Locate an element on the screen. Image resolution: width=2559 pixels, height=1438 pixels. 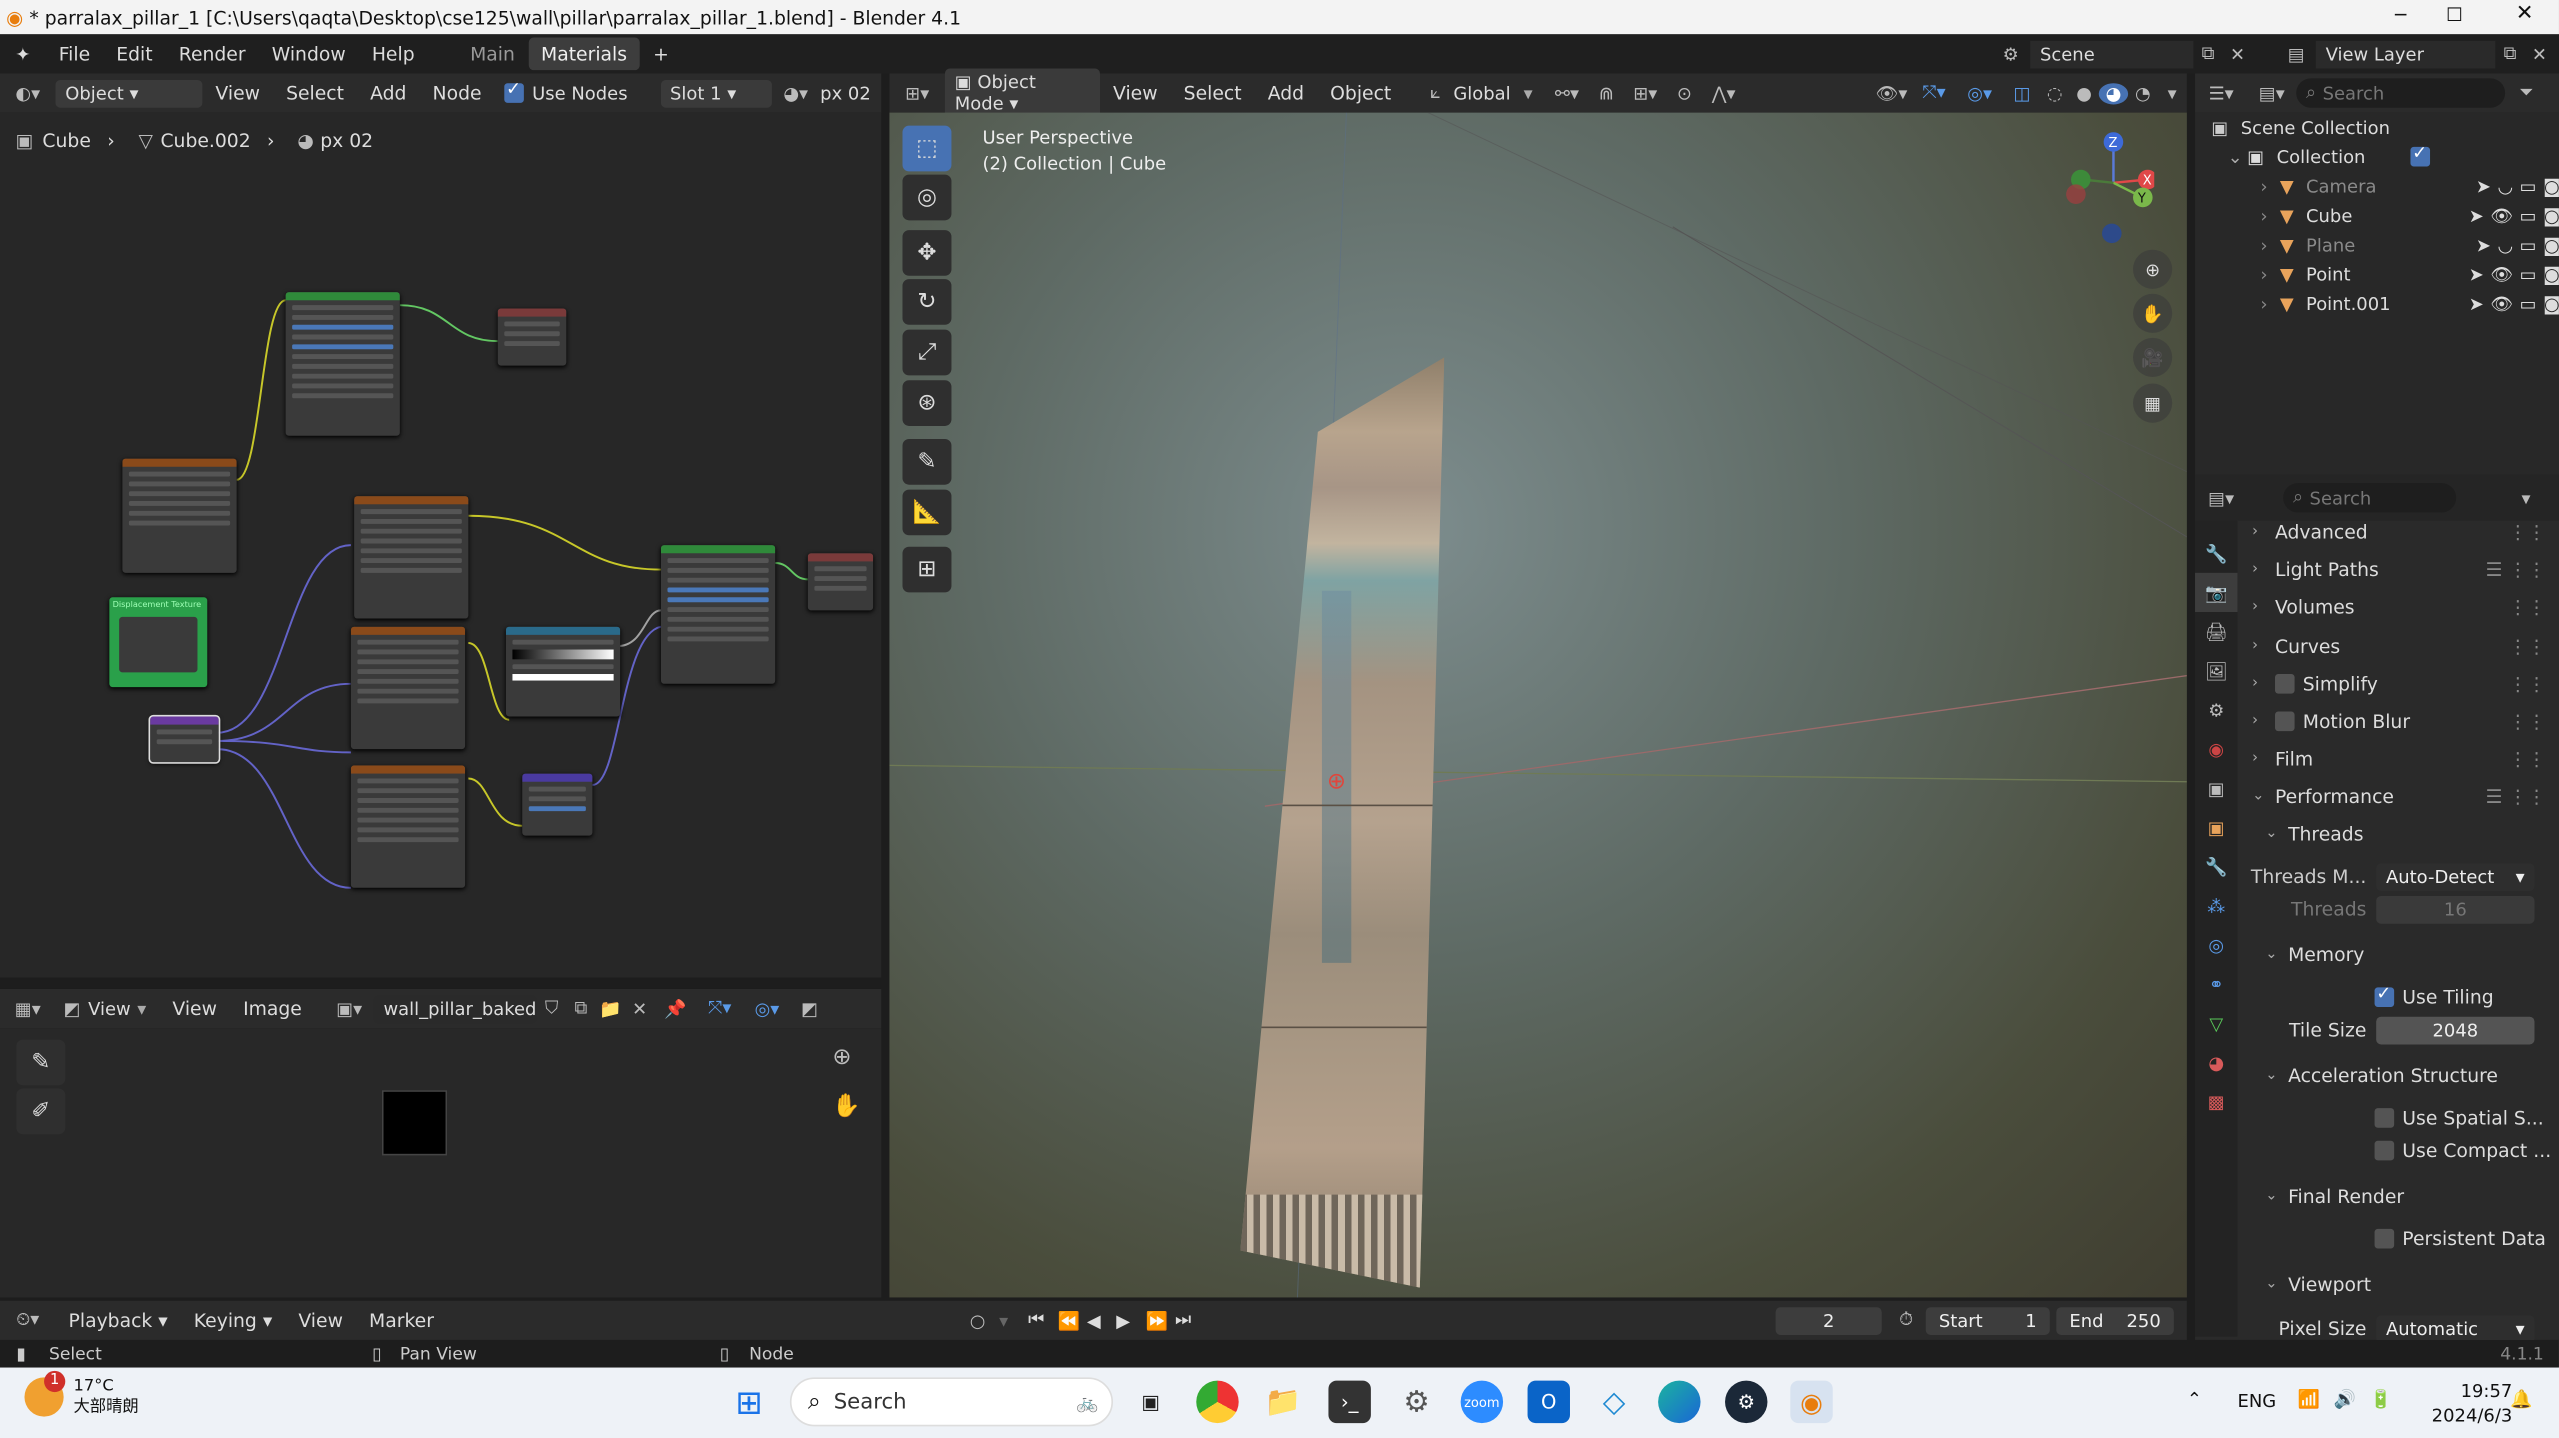
particles-tab-icon: ⁂ is located at coordinates (2216, 905).